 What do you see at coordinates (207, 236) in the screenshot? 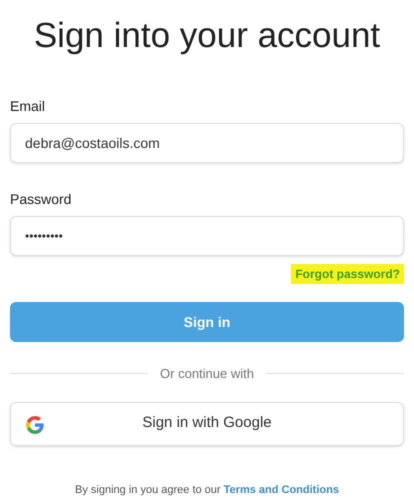
I see `password-field: •••••••••` at bounding box center [207, 236].